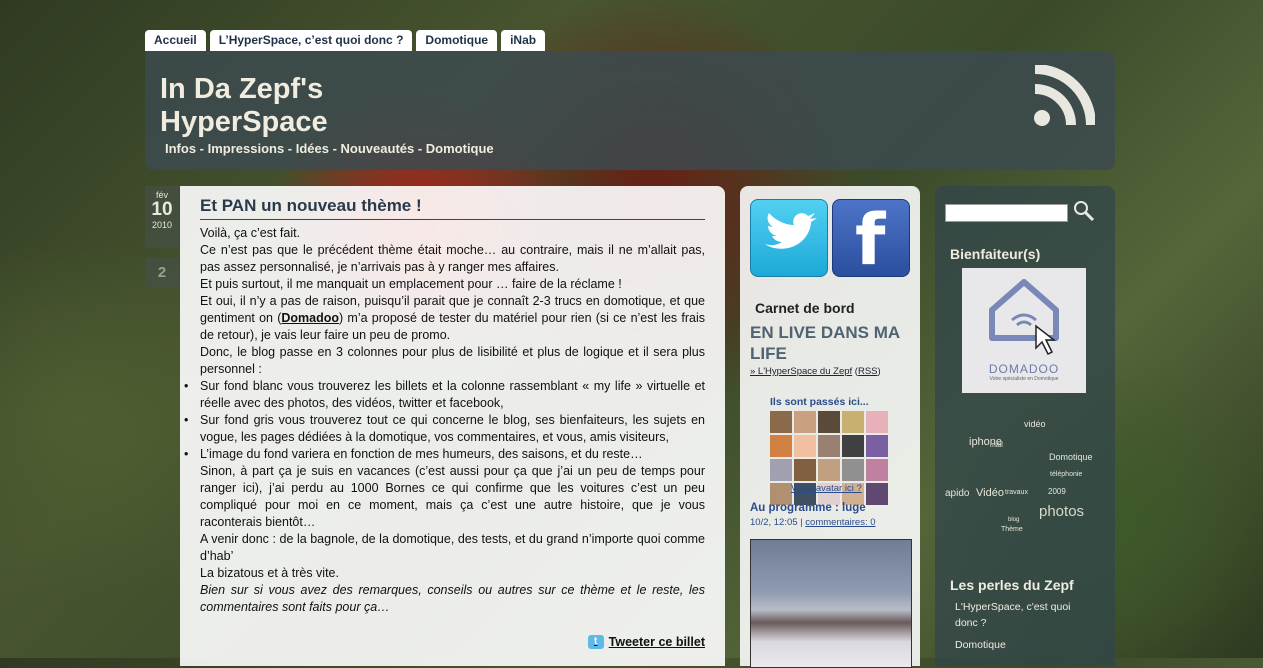 The height and width of the screenshot is (668, 1263). I want to click on search-icon, so click(1084, 211).